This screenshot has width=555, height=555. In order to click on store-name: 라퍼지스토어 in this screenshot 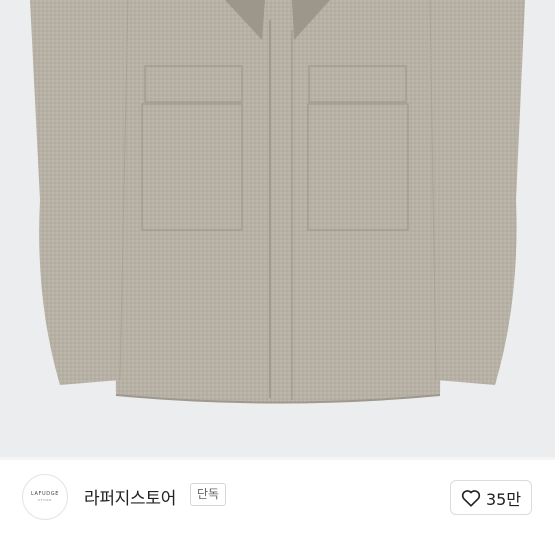, I will do `click(130, 496)`.